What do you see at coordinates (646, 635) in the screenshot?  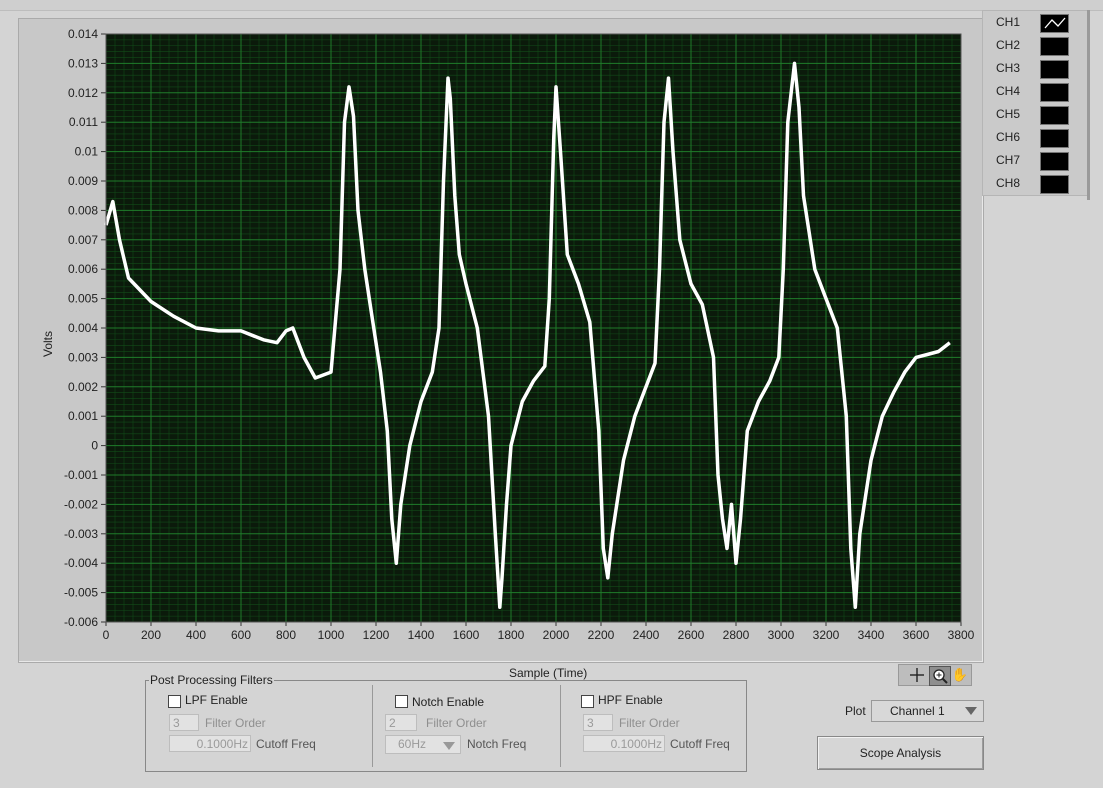 I see `x-tick-label: 2400` at bounding box center [646, 635].